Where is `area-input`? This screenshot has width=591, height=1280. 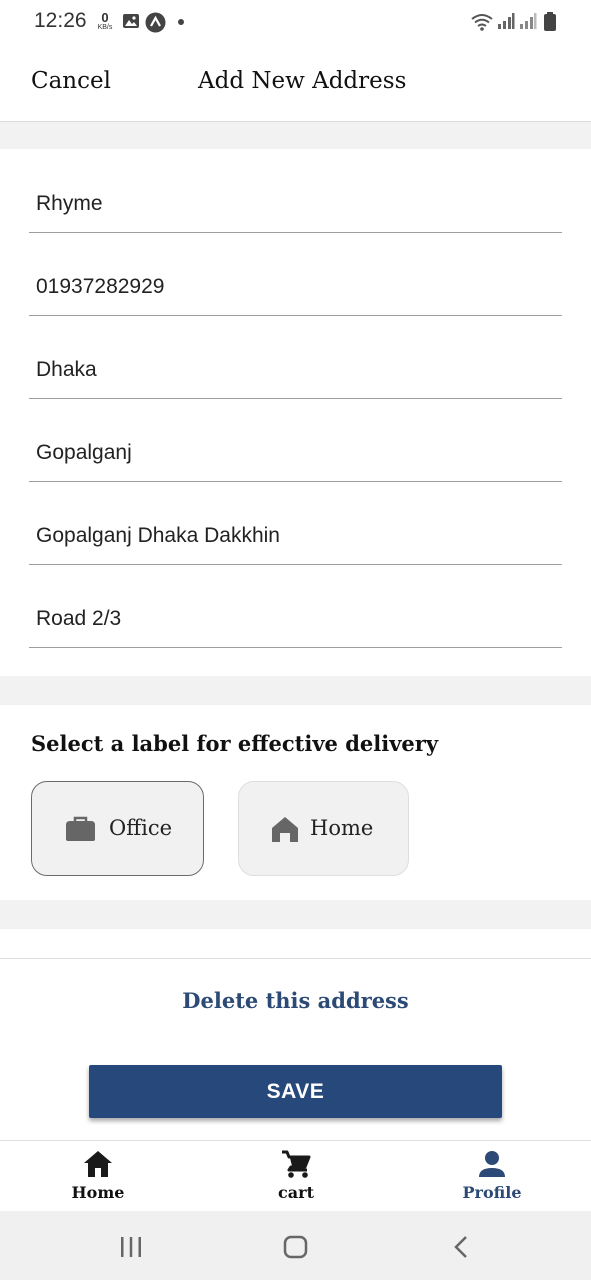
area-input is located at coordinates (286, 536).